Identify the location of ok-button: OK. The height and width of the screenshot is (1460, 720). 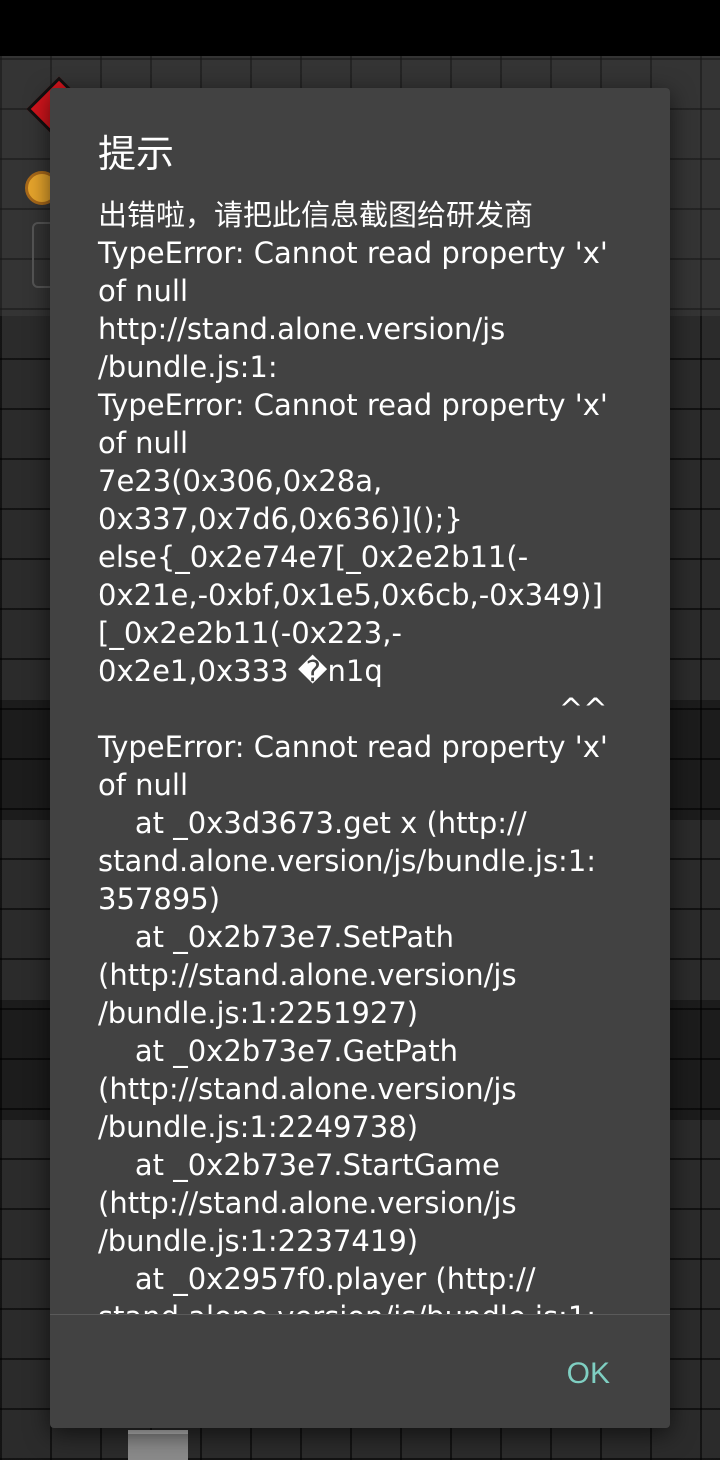
(588, 1374).